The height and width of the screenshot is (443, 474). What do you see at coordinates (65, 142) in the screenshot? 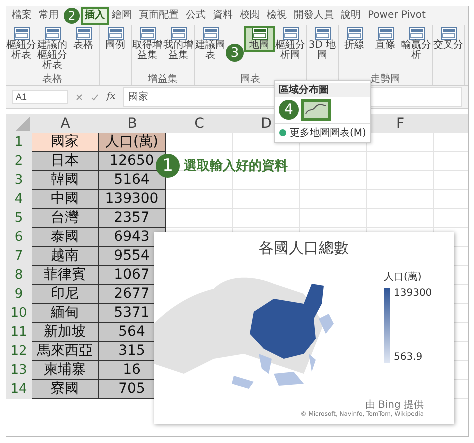
I see `table-cell: 國家` at bounding box center [65, 142].